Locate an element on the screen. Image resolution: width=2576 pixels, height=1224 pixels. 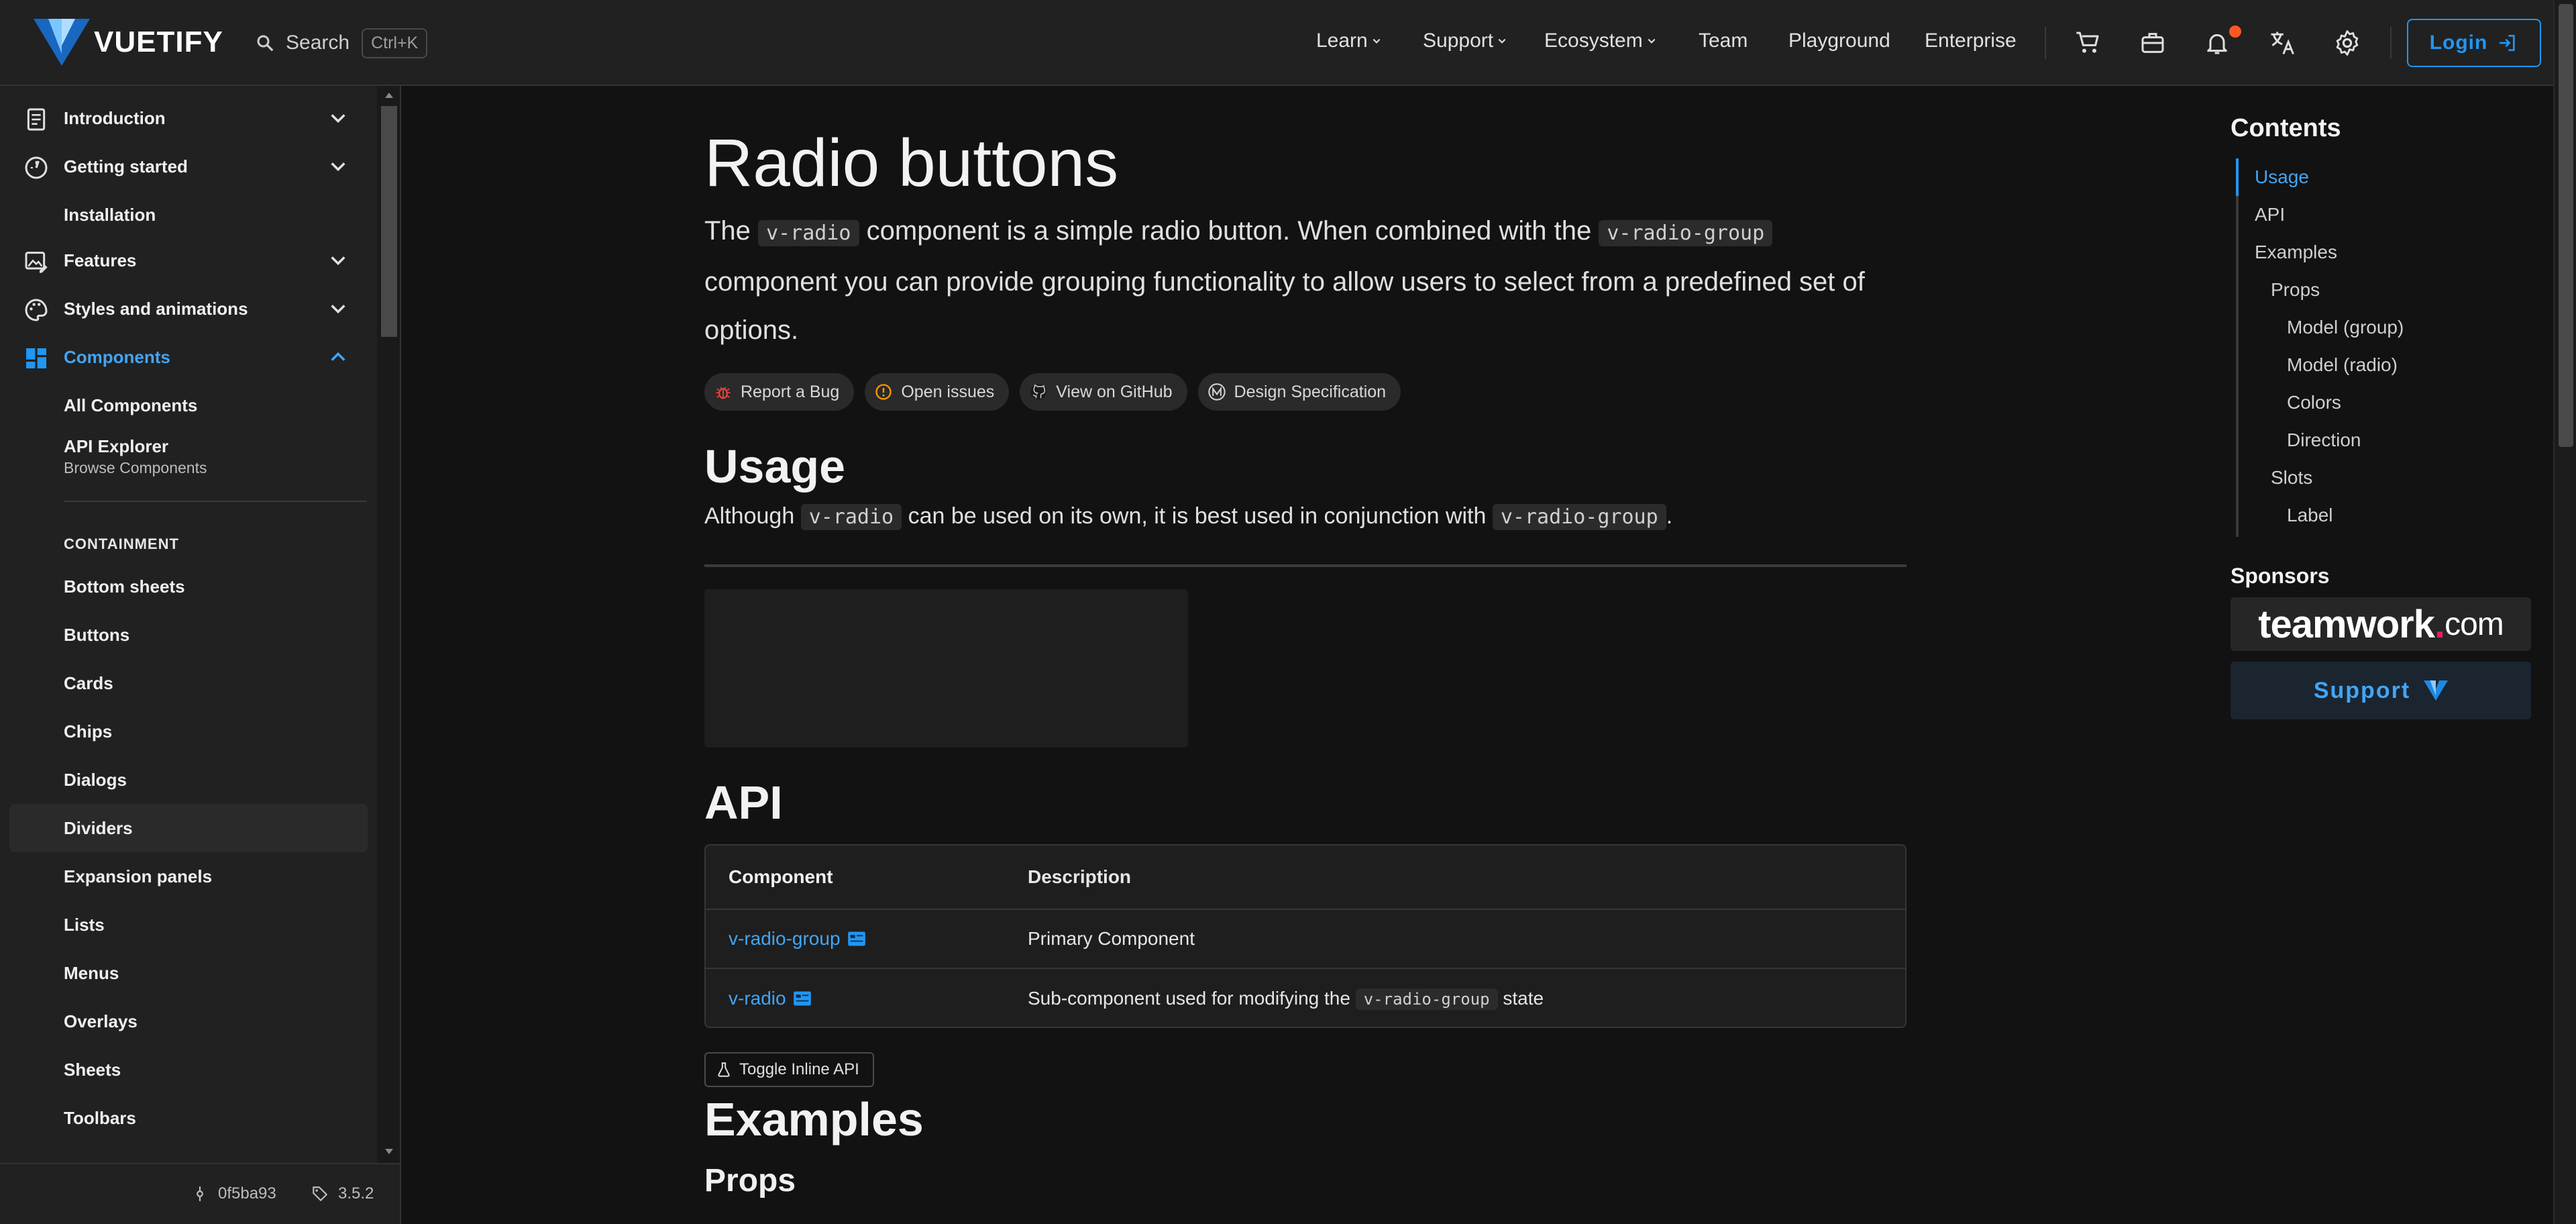
sidebar-group-getting-started: Getting started is located at coordinates (188, 166).